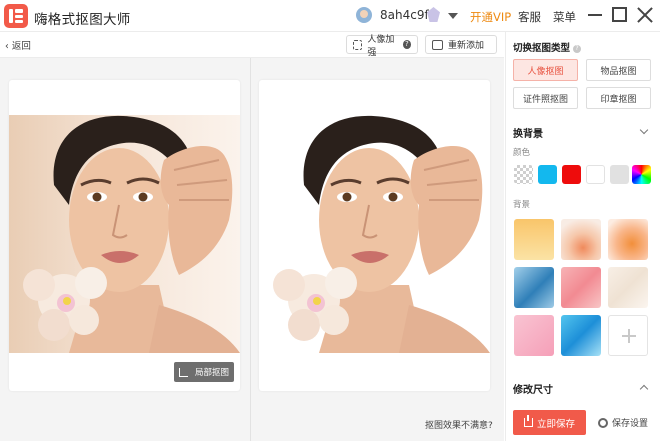  Describe the element at coordinates (21, 46) in the screenshot. I see `back-label: 返回` at that location.